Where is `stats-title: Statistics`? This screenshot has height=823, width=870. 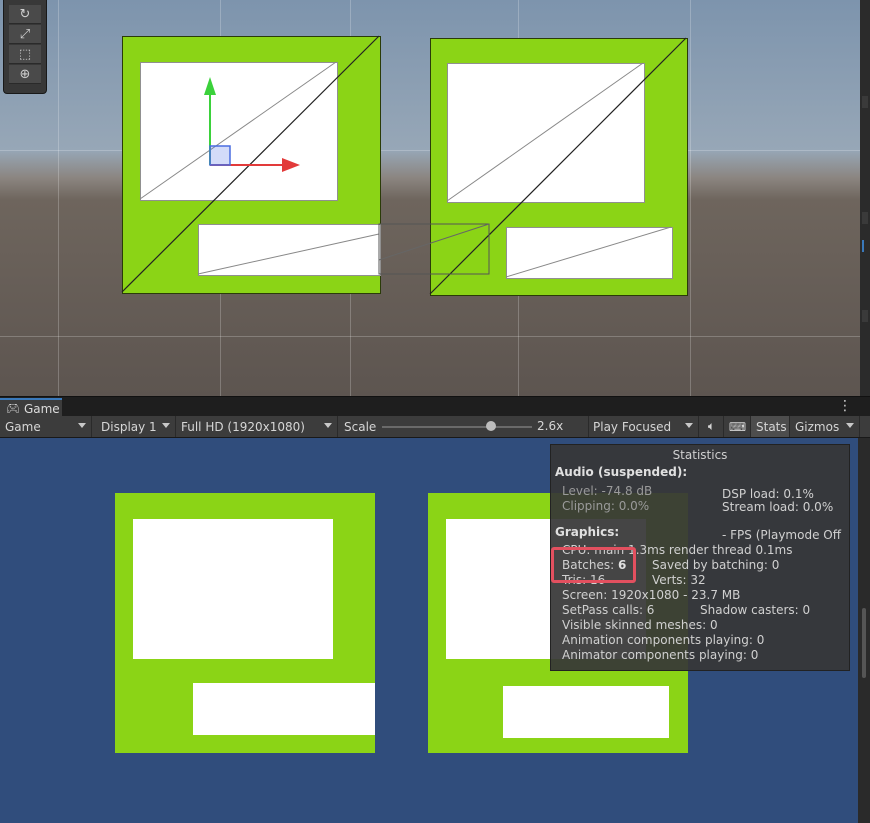 stats-title: Statistics is located at coordinates (700, 455).